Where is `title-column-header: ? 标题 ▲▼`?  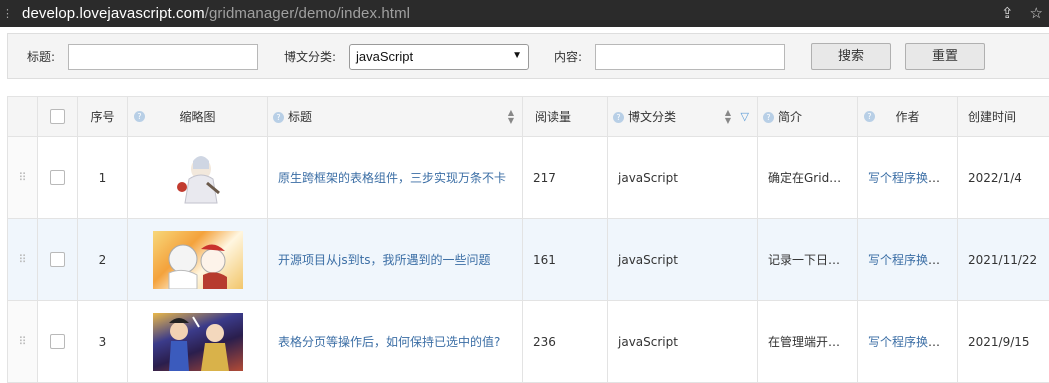
title-column-header: ? 标题 ▲▼ is located at coordinates (395, 117).